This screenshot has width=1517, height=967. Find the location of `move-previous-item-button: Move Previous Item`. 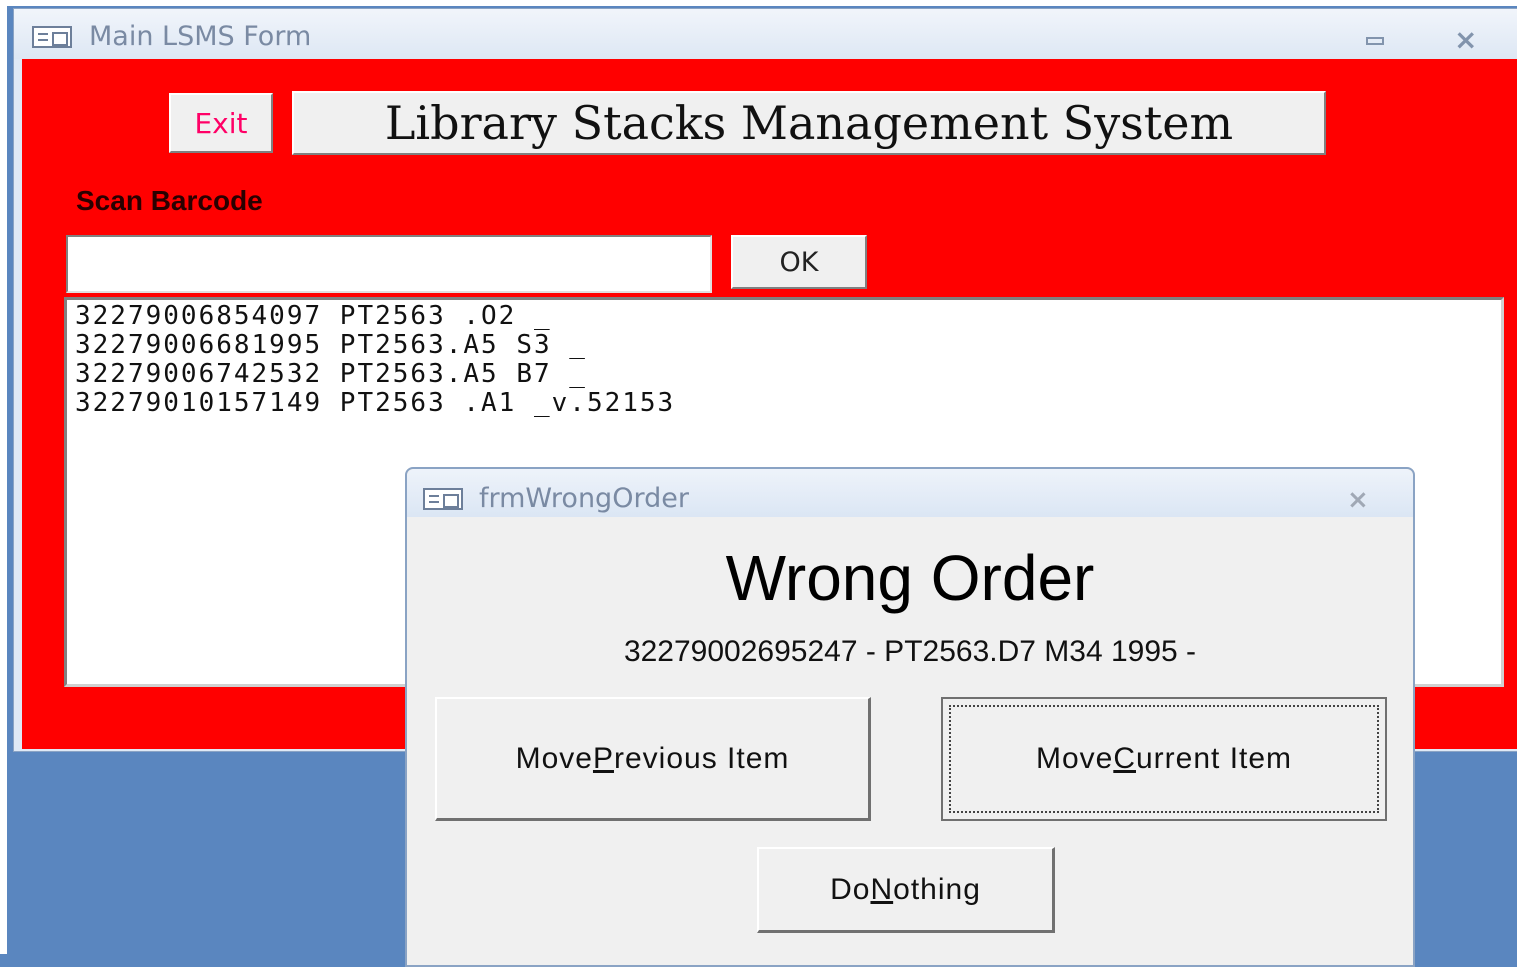

move-previous-item-button: Move Previous Item is located at coordinates (653, 759).